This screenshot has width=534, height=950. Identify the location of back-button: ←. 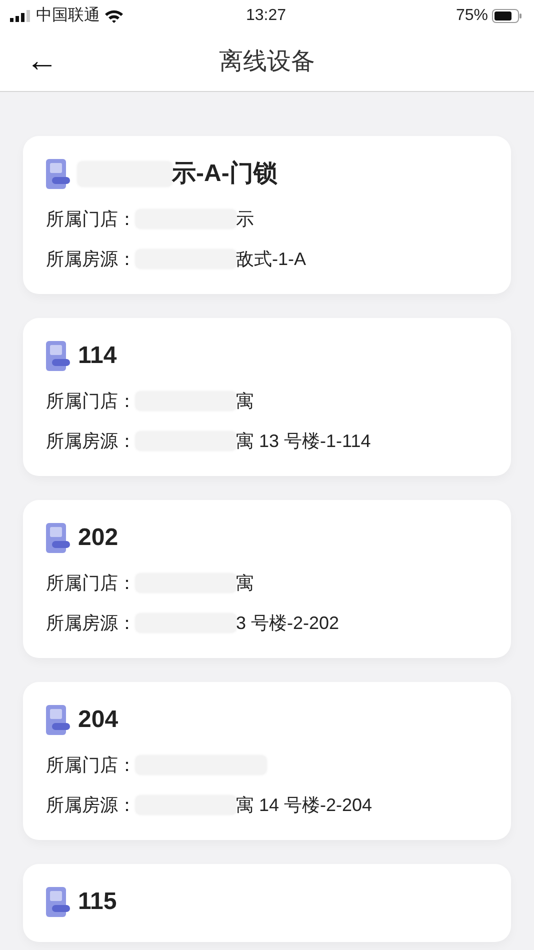
(42, 60).